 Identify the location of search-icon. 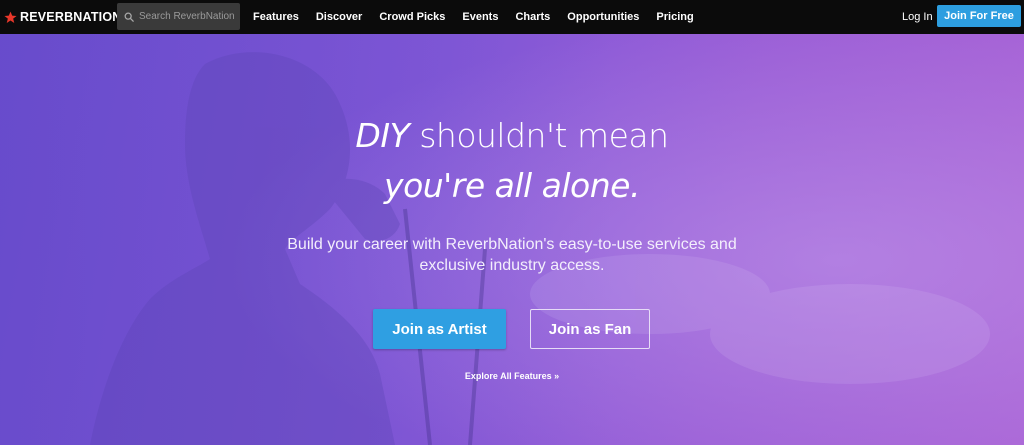
(129, 17).